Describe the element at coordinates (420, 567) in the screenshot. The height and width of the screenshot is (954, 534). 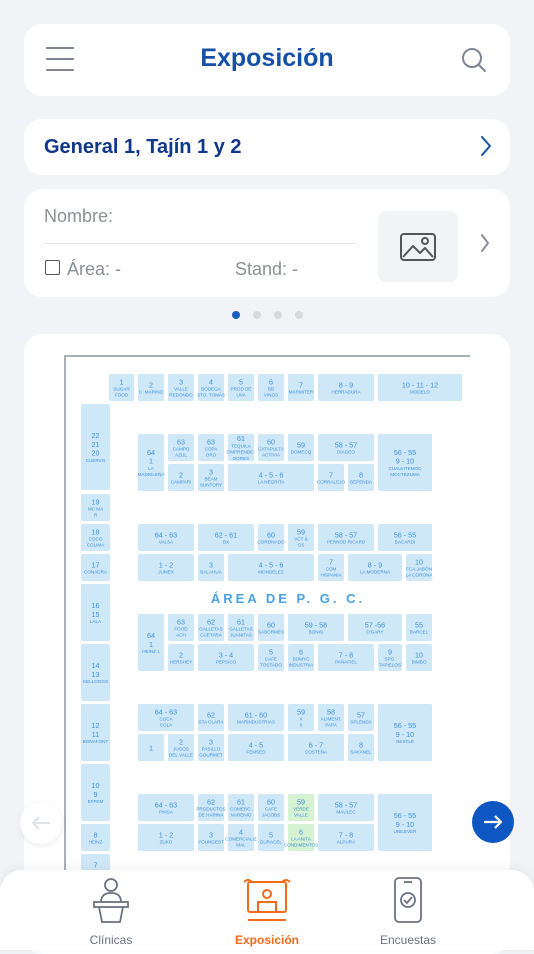
I see `booth: 10FCA.JABÓNLA CORONA` at that location.